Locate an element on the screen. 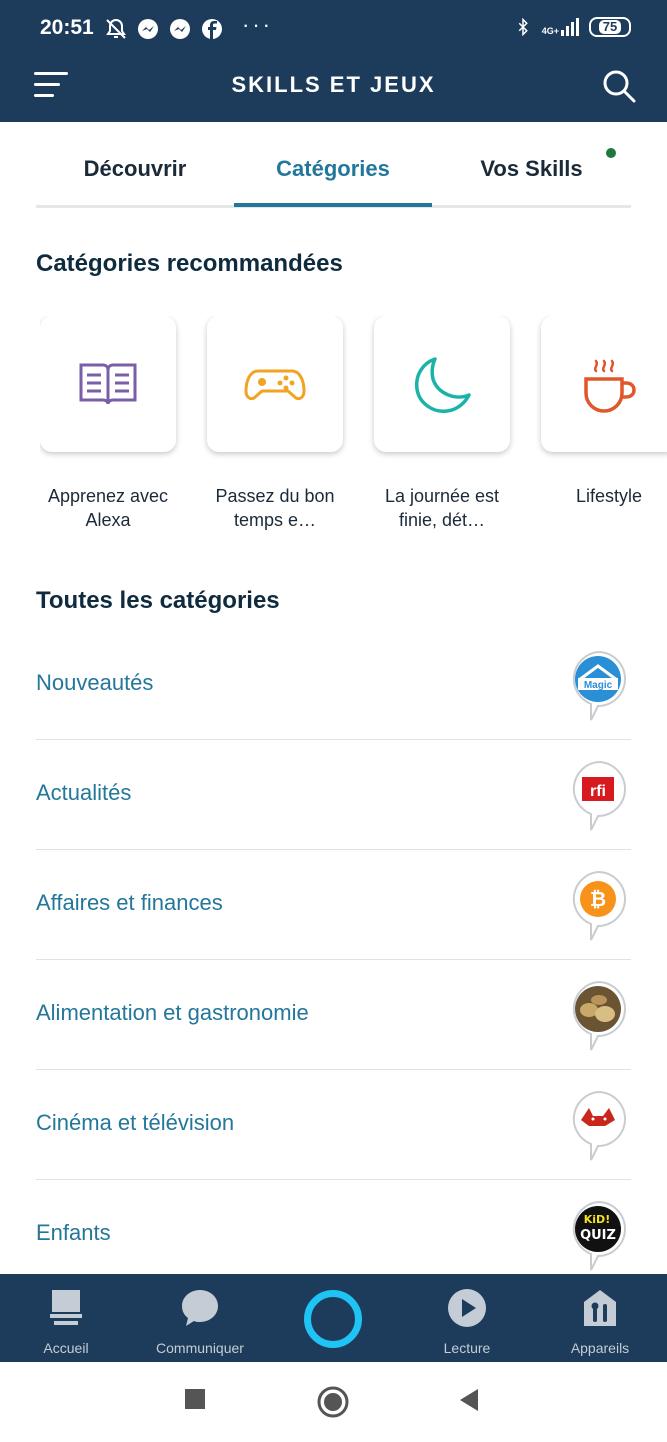  tab-bar: Découvrir Catégories Vos Skills is located at coordinates (333, 165).